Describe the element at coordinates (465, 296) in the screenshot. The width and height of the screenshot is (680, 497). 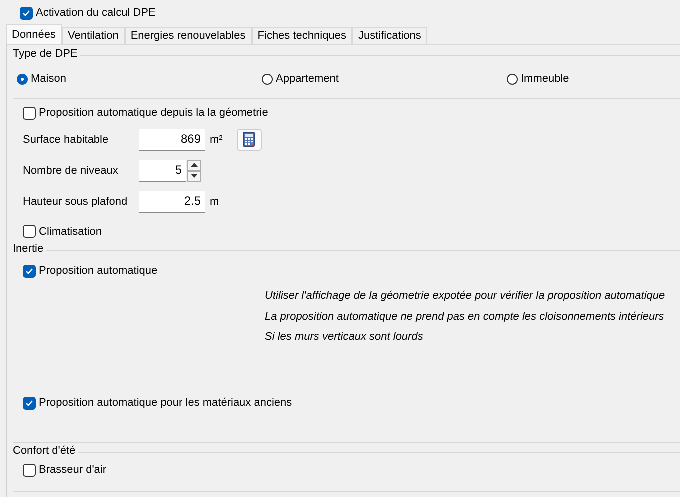
I see `info-text: Utiliser l'affichage de la géometrie expotée pour vérifier la proposition automatique` at that location.